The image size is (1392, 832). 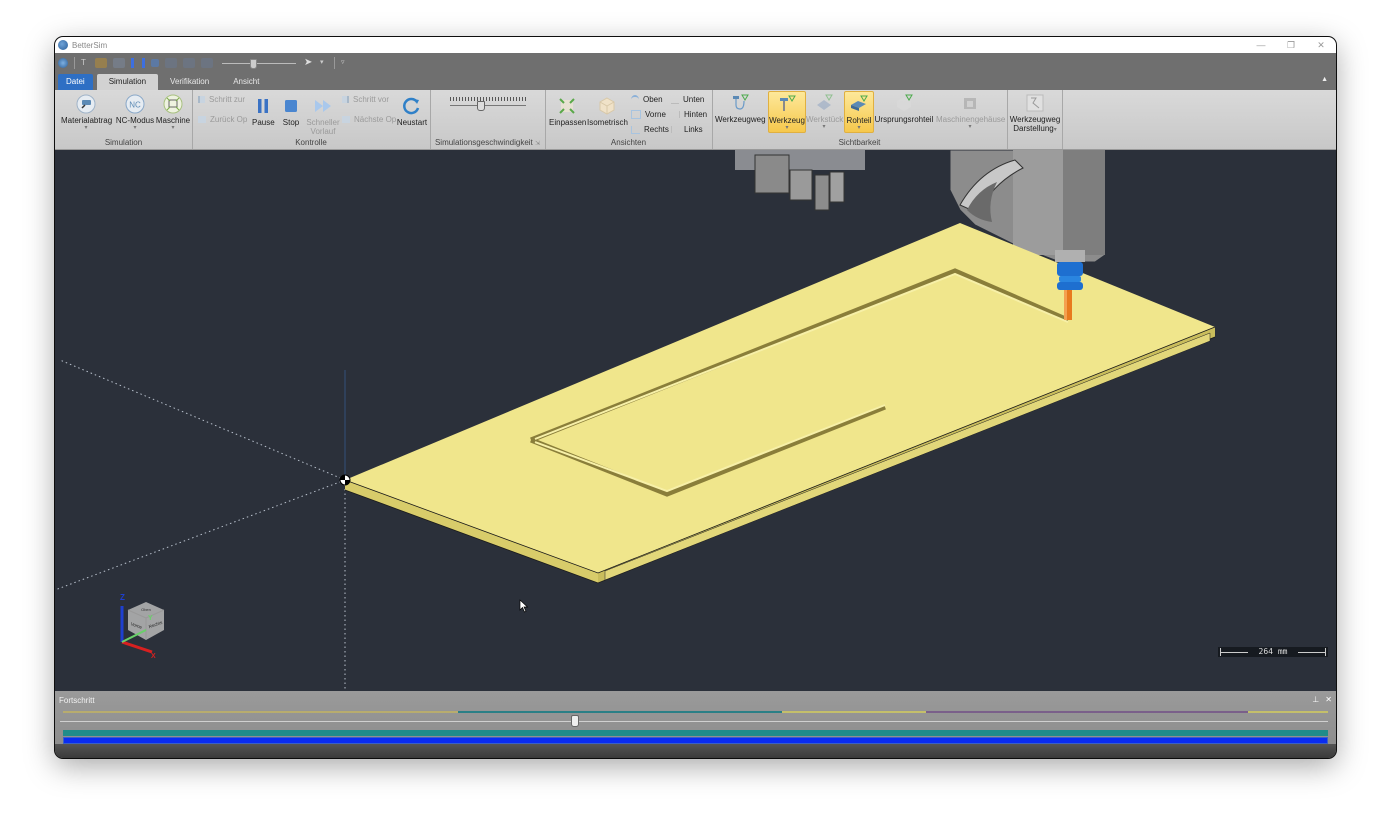 What do you see at coordinates (171, 62) in the screenshot?
I see `forward-icon` at bounding box center [171, 62].